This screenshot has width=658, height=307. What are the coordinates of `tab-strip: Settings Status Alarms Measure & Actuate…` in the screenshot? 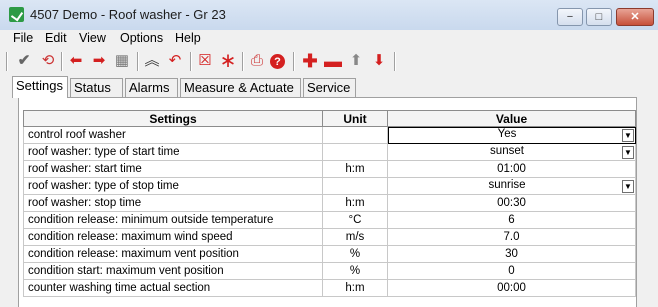 It's located at (329, 87).